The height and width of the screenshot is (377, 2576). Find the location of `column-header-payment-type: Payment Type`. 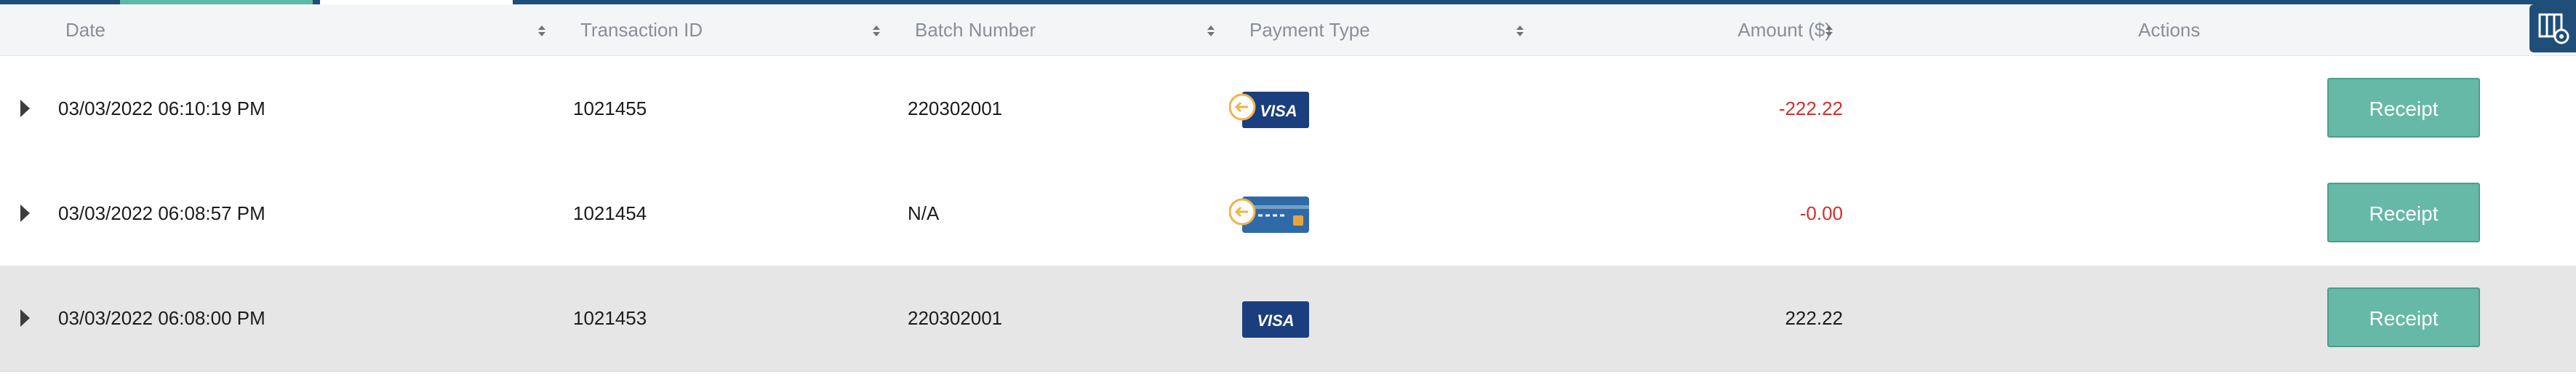

column-header-payment-type: Payment Type is located at coordinates (1309, 29).